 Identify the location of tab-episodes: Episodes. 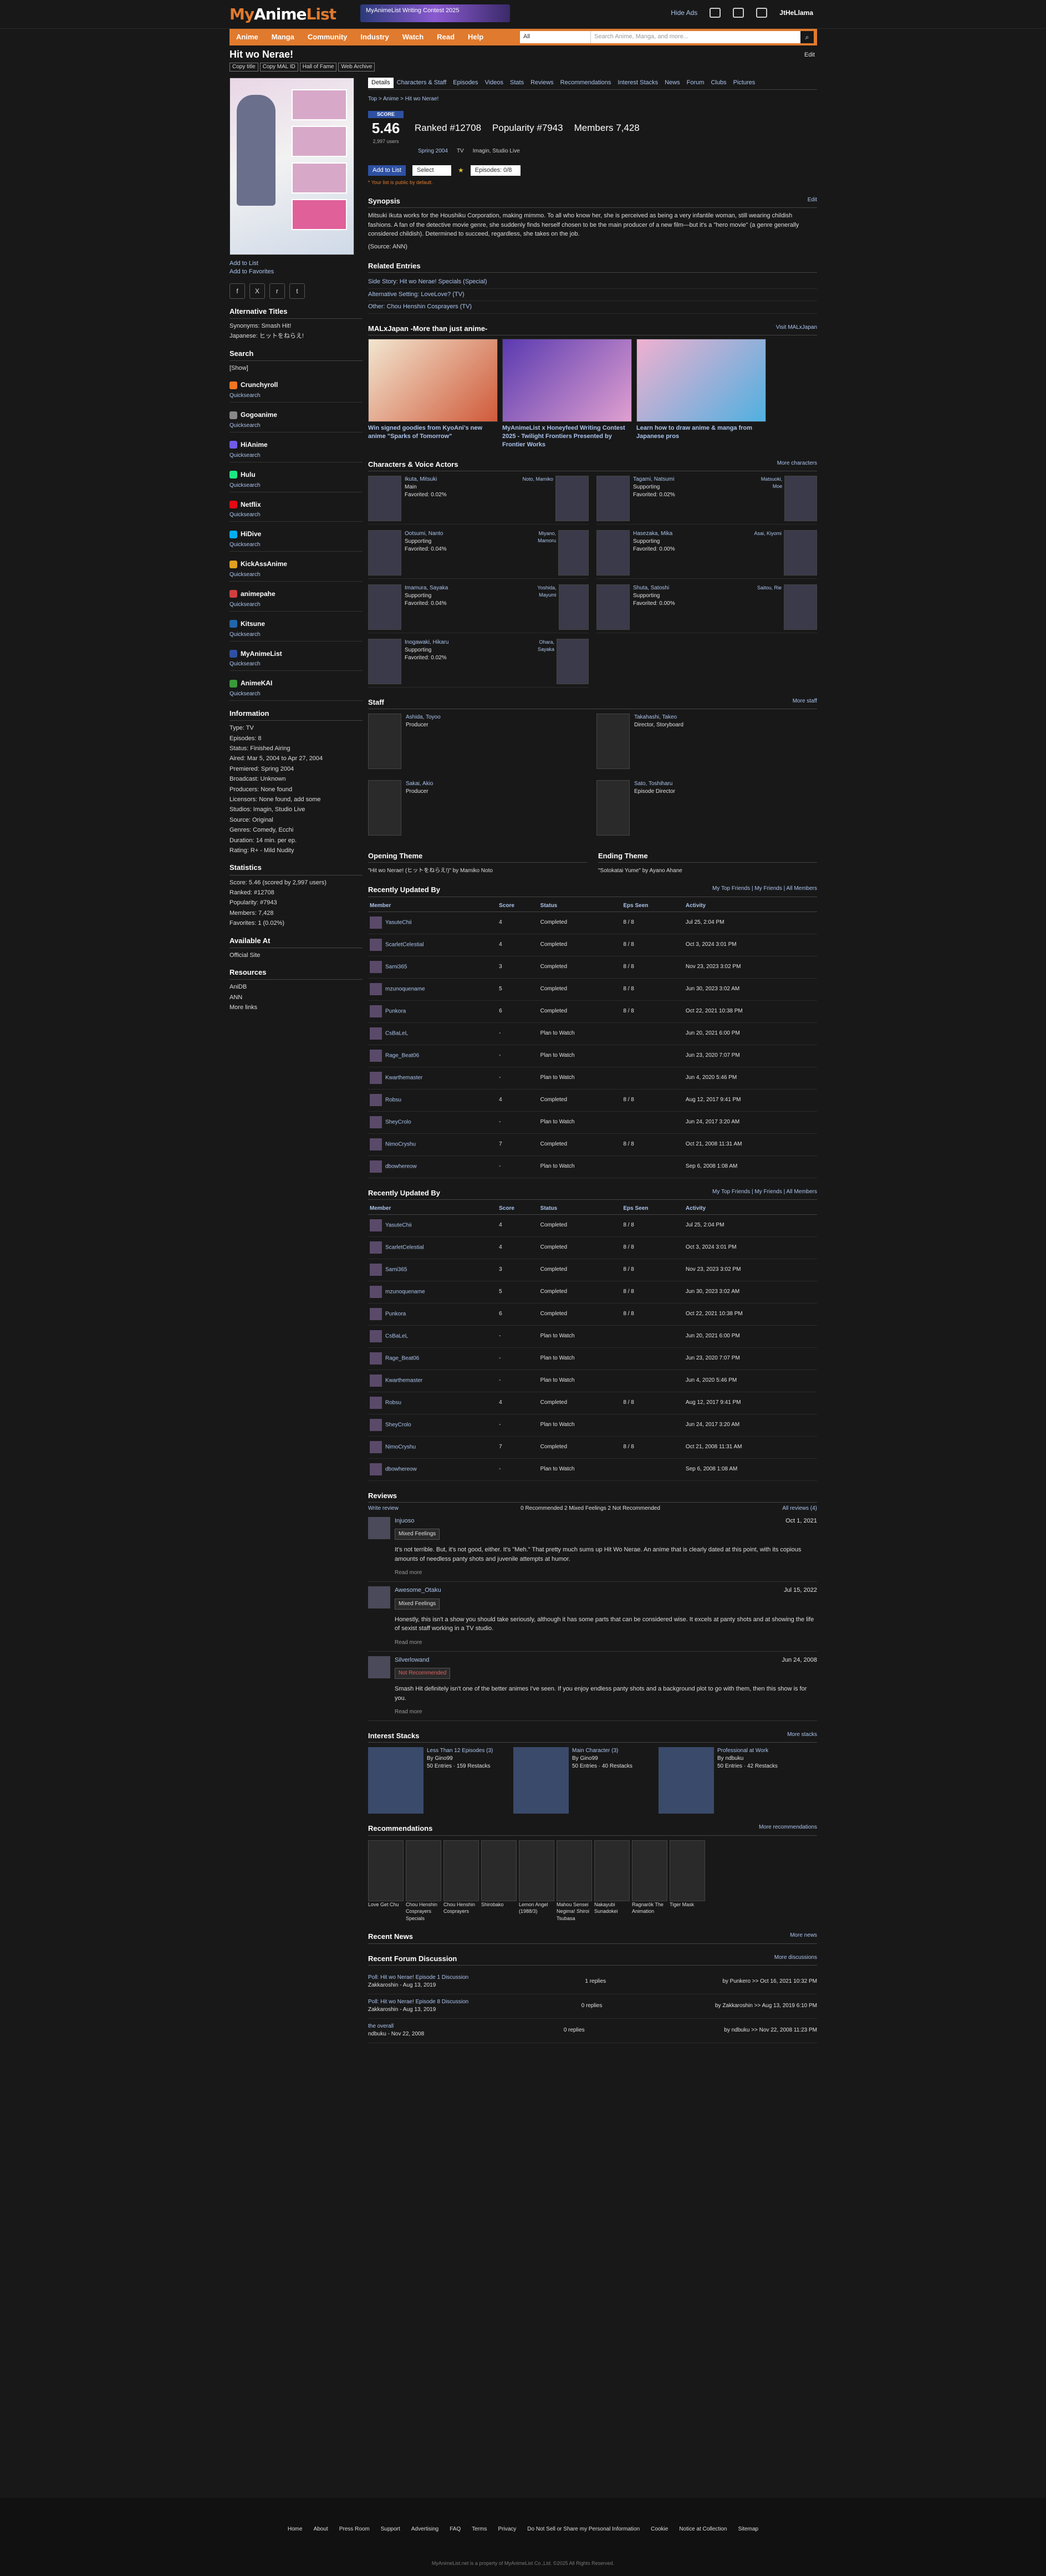
(465, 83).